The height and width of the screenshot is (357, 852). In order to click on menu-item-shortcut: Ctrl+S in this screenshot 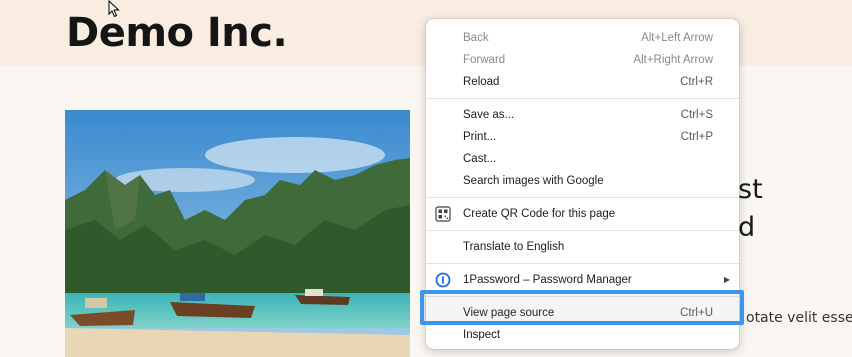, I will do `click(696, 115)`.